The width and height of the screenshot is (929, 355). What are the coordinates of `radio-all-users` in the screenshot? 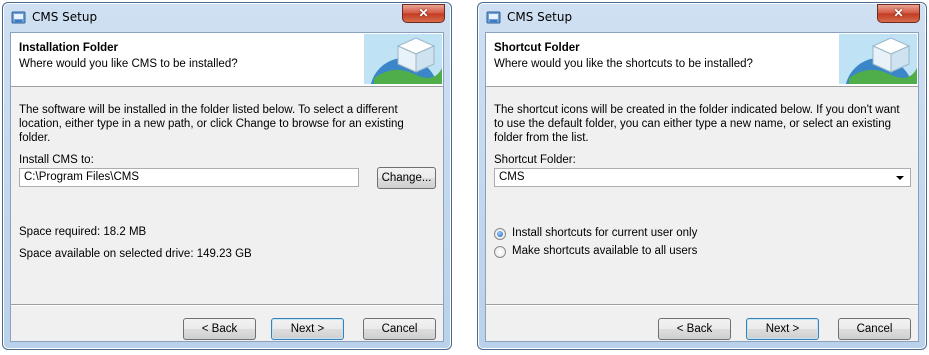 It's located at (500, 252).